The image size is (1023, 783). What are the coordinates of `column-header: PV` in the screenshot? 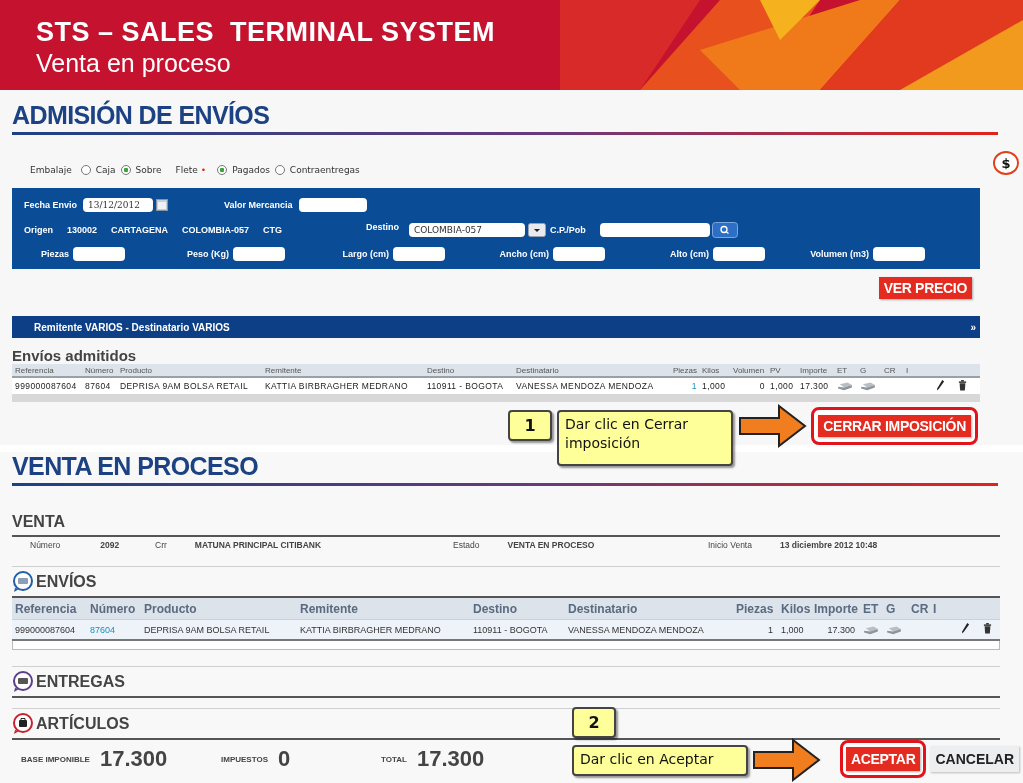 It's located at (776, 370).